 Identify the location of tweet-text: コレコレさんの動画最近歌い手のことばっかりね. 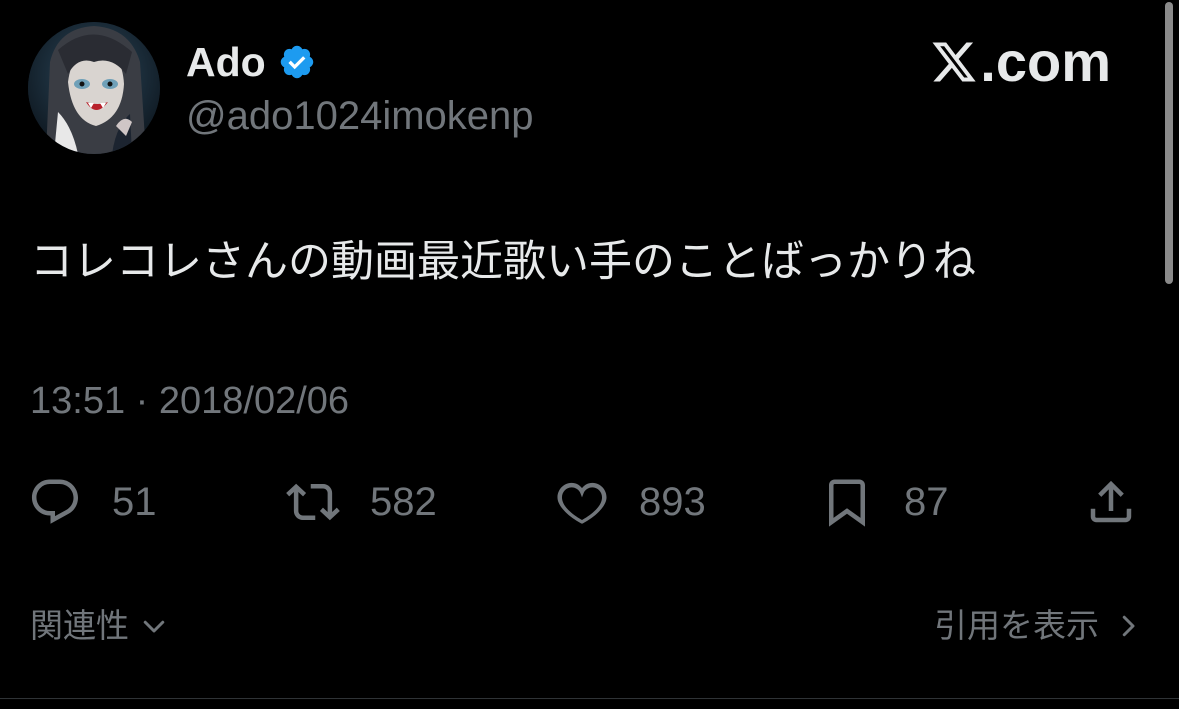
(503, 262).